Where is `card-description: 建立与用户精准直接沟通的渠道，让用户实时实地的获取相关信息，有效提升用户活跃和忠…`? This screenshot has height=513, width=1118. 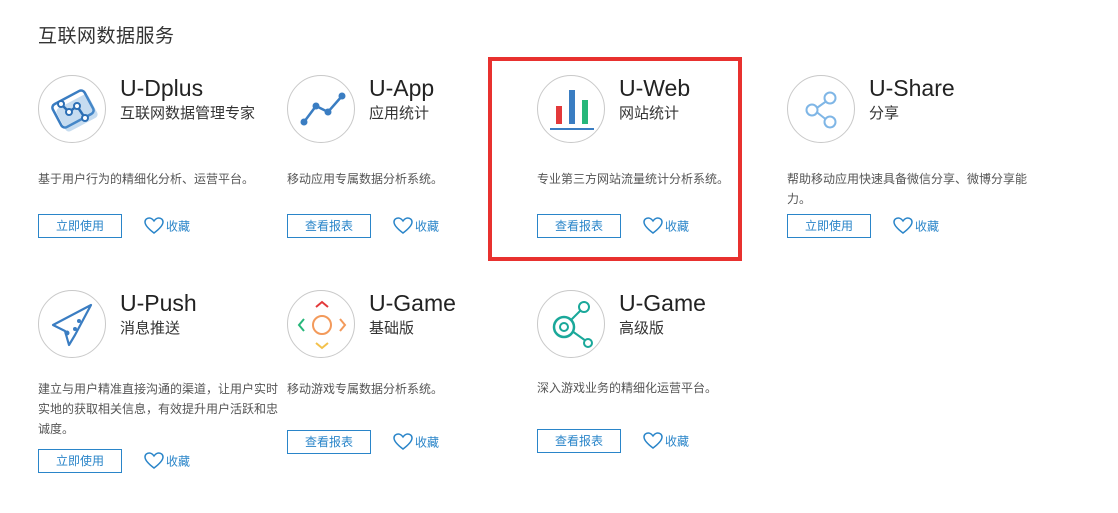
card-description: 建立与用户精准直接沟通的渠道，让用户实时实地的获取相关信息，有效提升用户活跃和忠… is located at coordinates (158, 409).